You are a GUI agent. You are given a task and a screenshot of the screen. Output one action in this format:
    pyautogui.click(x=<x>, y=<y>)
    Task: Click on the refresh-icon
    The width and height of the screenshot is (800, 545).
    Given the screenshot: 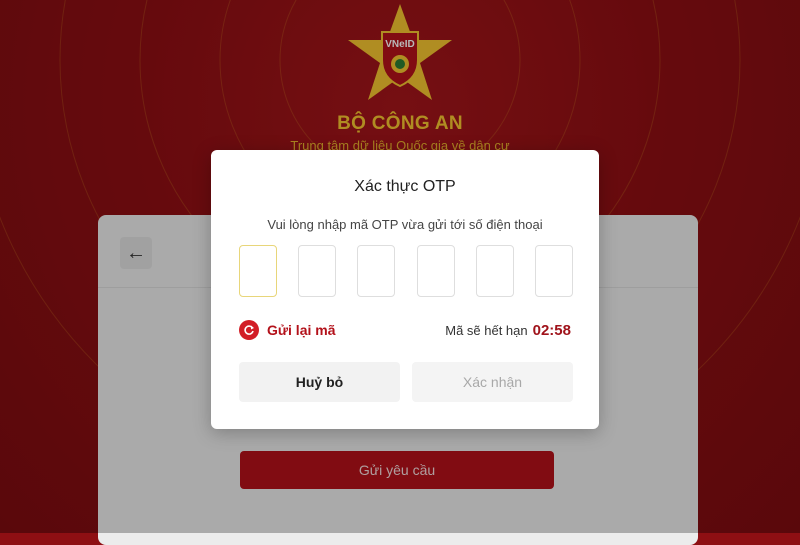 What is the action you would take?
    pyautogui.click(x=249, y=330)
    